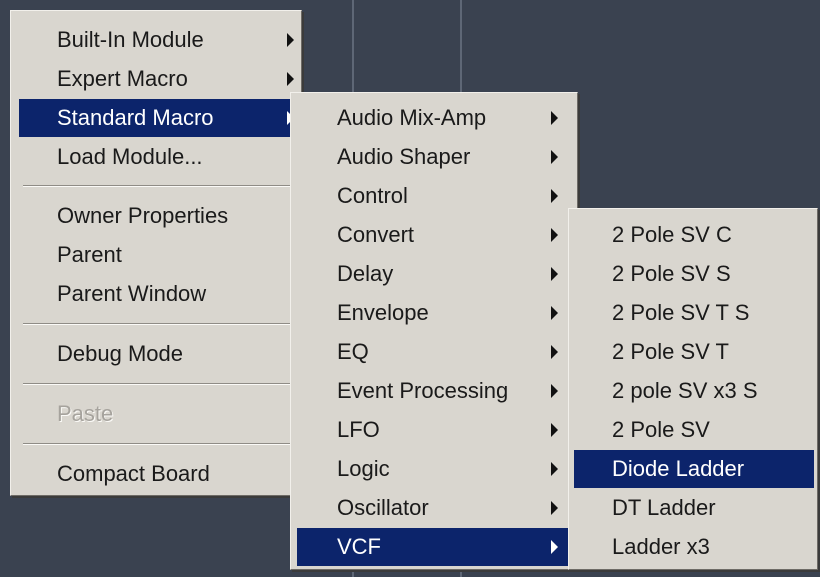  I want to click on menu-item-expert-macro: Expert Macro, so click(156, 79).